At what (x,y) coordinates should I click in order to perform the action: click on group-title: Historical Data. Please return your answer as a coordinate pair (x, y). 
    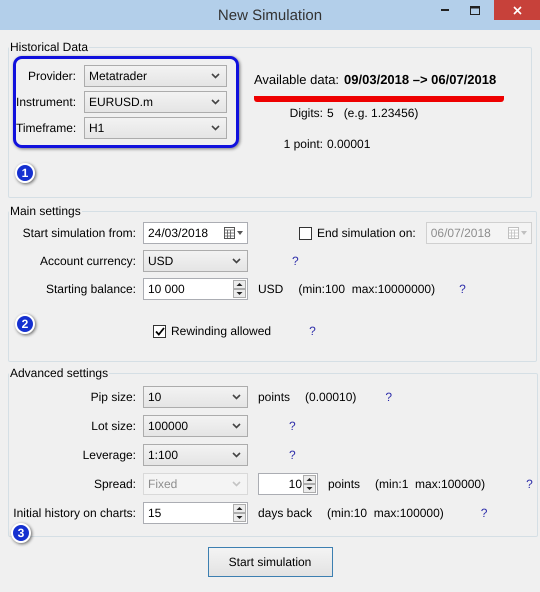
    Looking at the image, I should click on (49, 47).